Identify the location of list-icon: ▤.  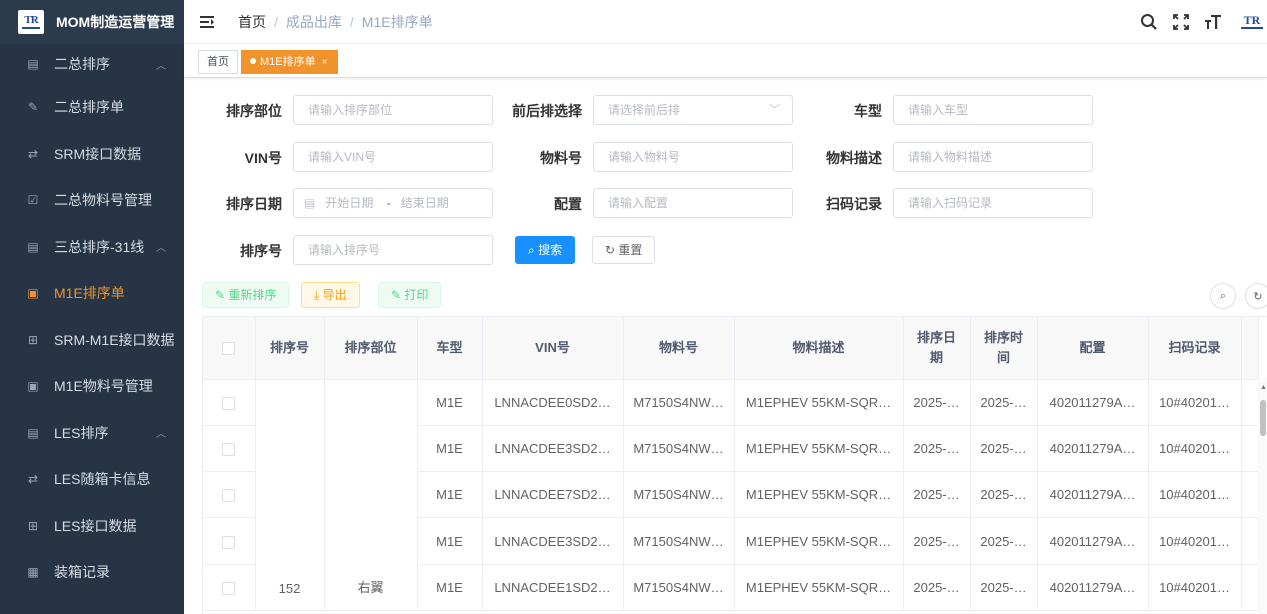
(33, 432).